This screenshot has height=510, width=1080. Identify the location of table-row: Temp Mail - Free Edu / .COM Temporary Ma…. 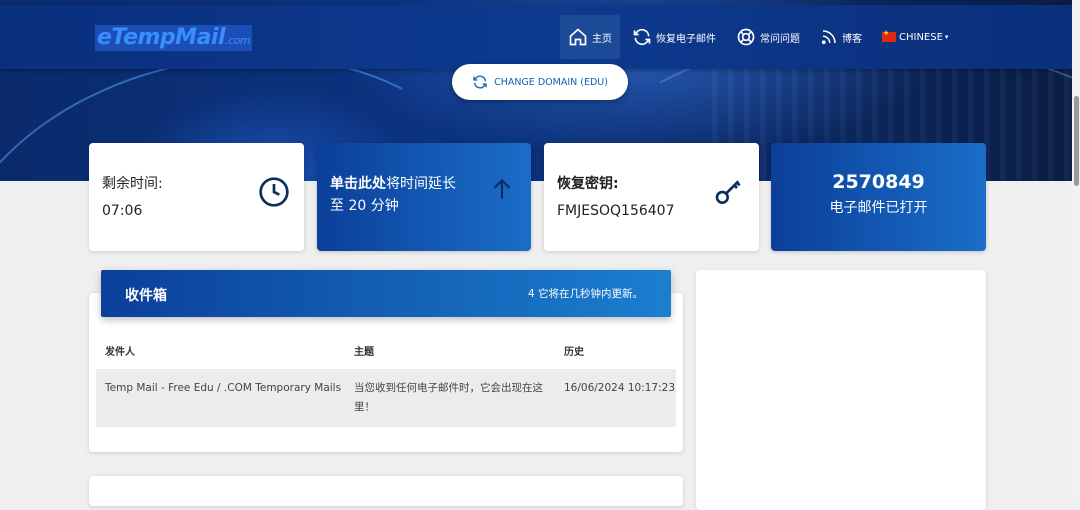
(386, 398).